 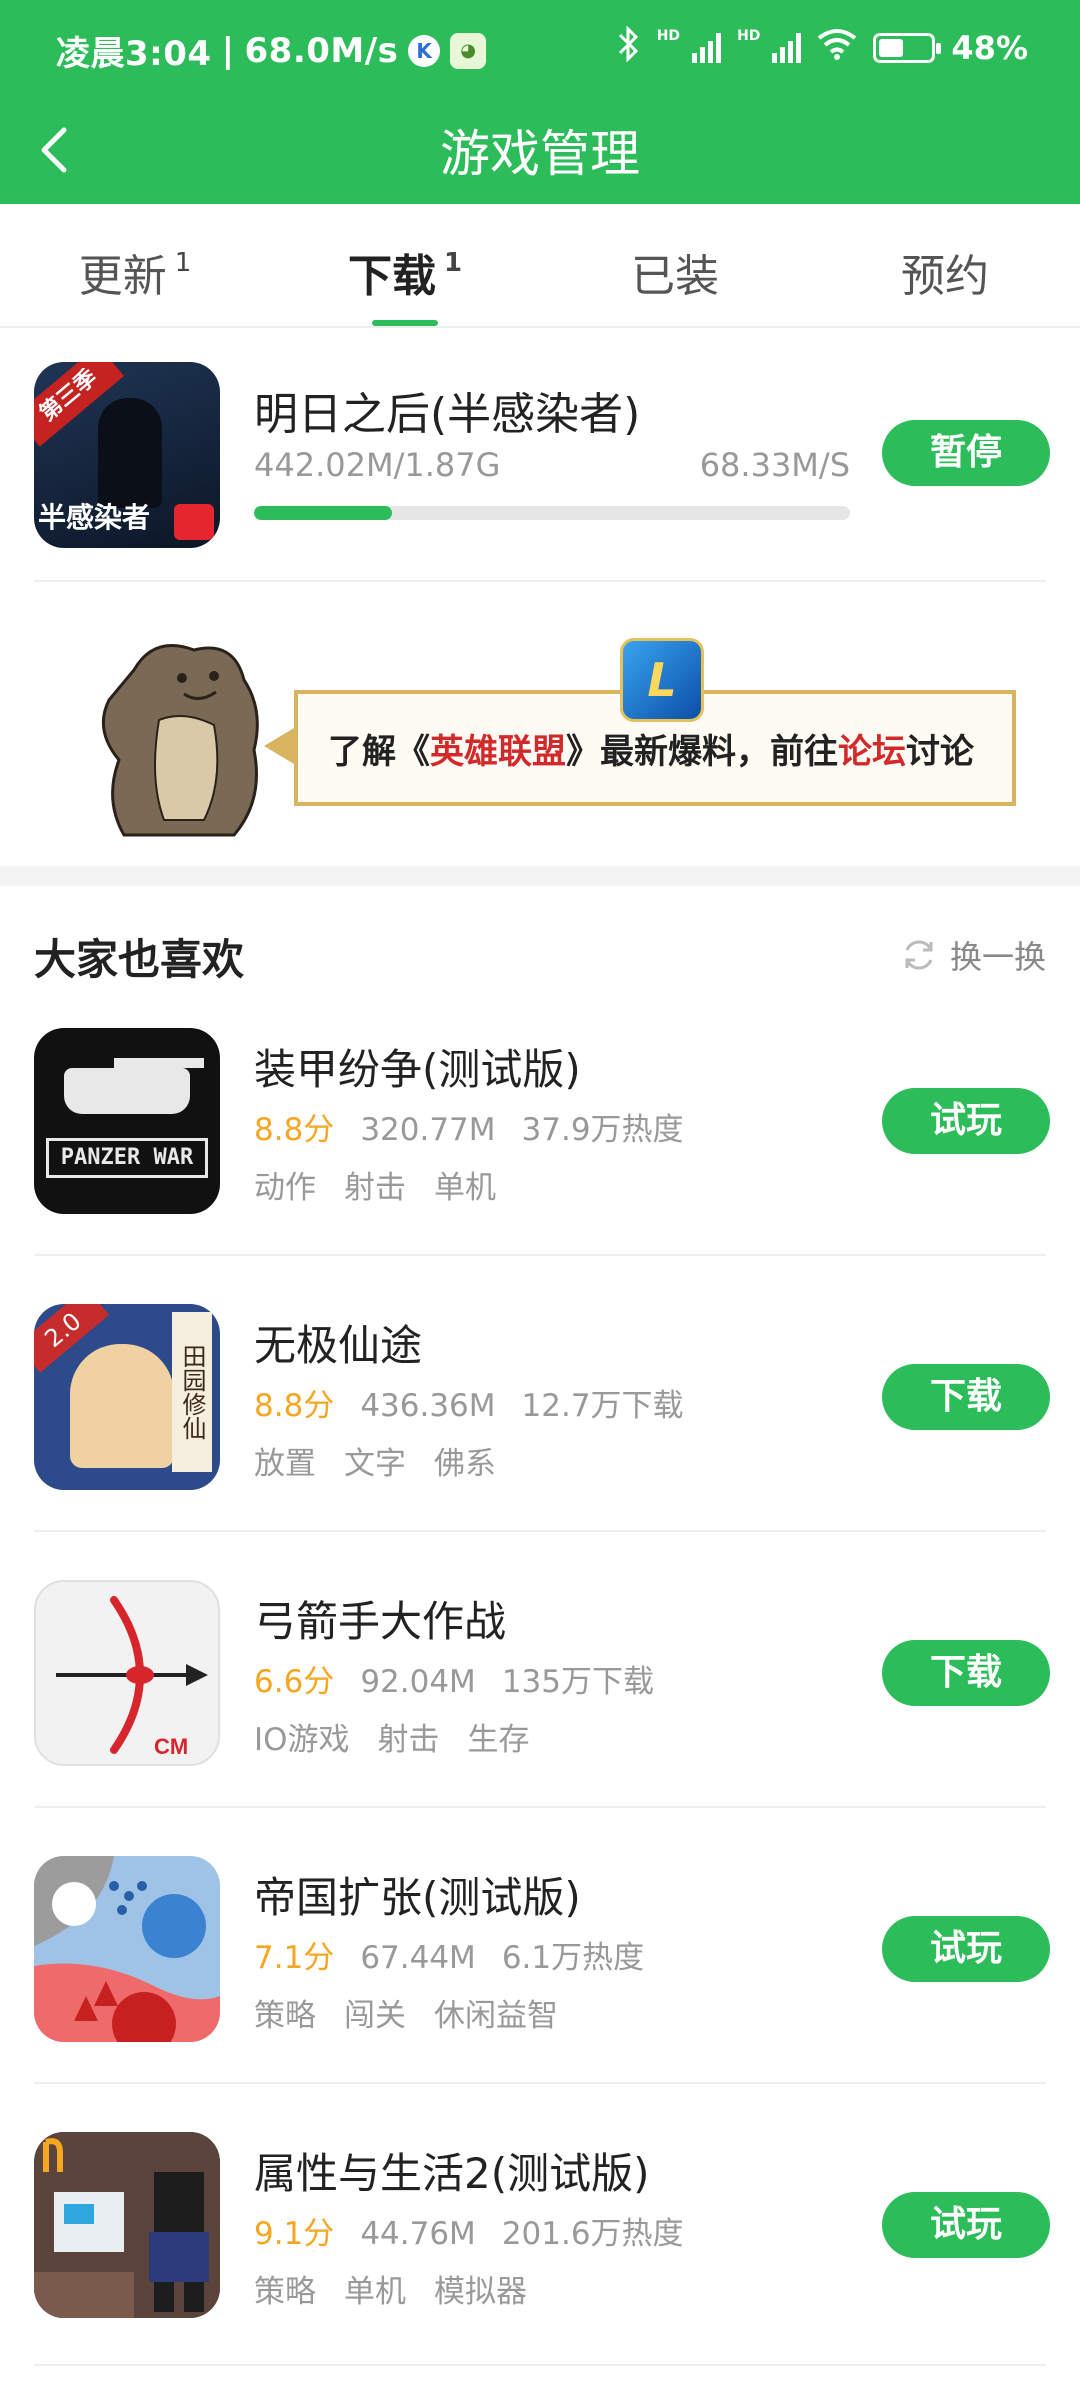 I want to click on download-name: 明日之后(半感染者), so click(x=447, y=414).